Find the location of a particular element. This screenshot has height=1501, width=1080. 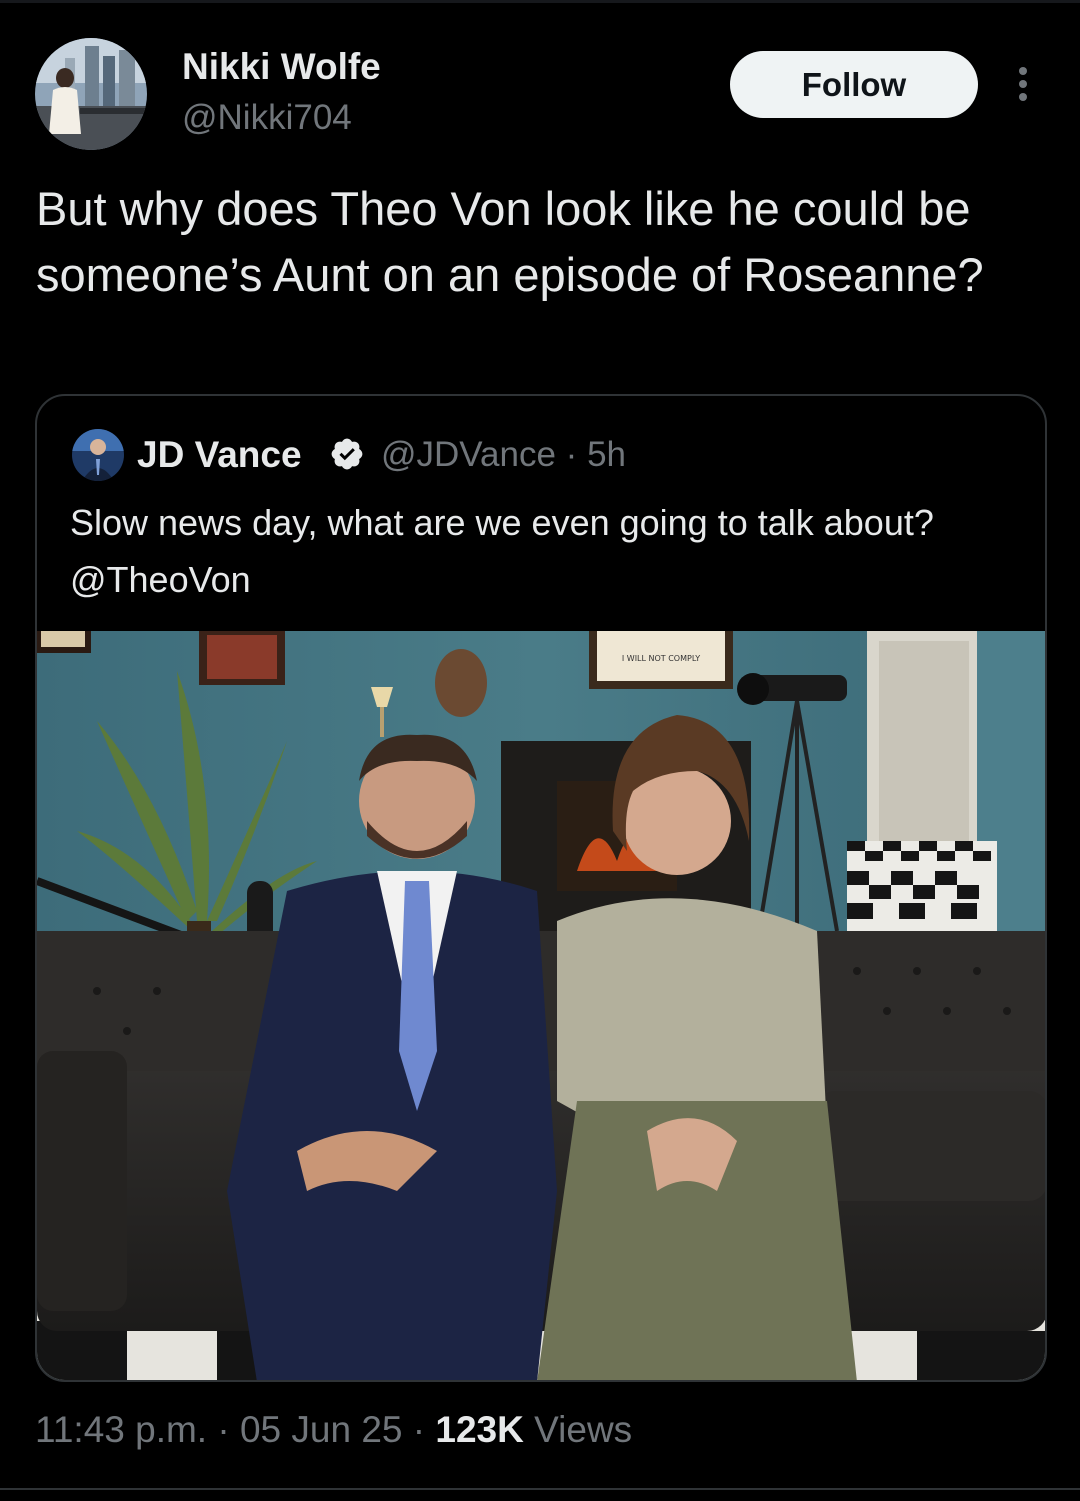

tweet-footer: 11:43 p.m. · 05 Jun 25 · 123K Views is located at coordinates (333, 1430).